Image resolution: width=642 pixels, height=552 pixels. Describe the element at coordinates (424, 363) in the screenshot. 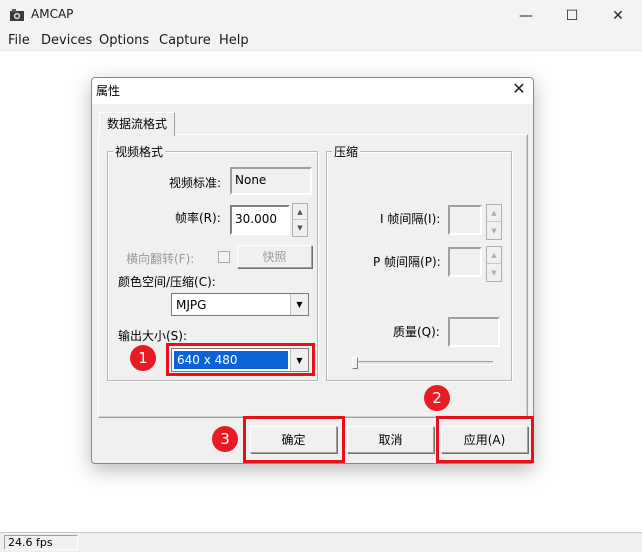

I see `quality-slider-track` at that location.